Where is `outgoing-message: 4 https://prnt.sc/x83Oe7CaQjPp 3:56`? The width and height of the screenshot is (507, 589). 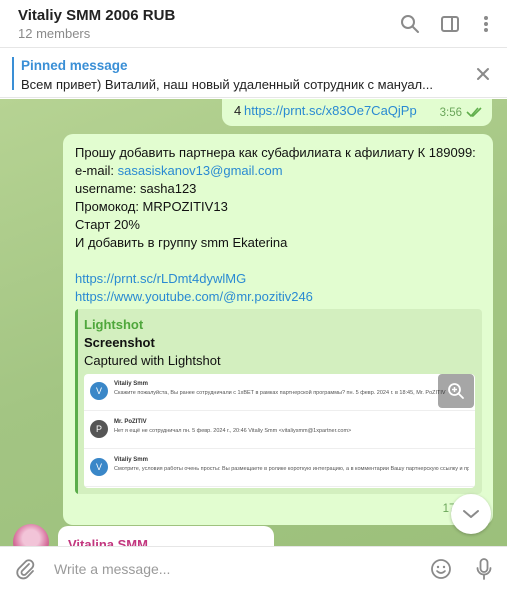
outgoing-message: 4 https://prnt.sc/x83Oe7CaQjPp 3:56 is located at coordinates (357, 112).